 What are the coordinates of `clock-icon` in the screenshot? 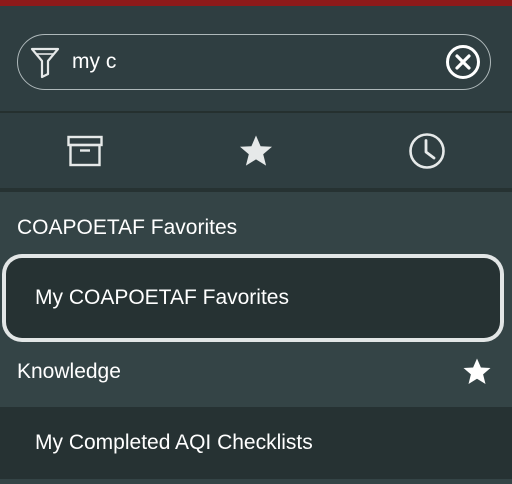 It's located at (427, 150).